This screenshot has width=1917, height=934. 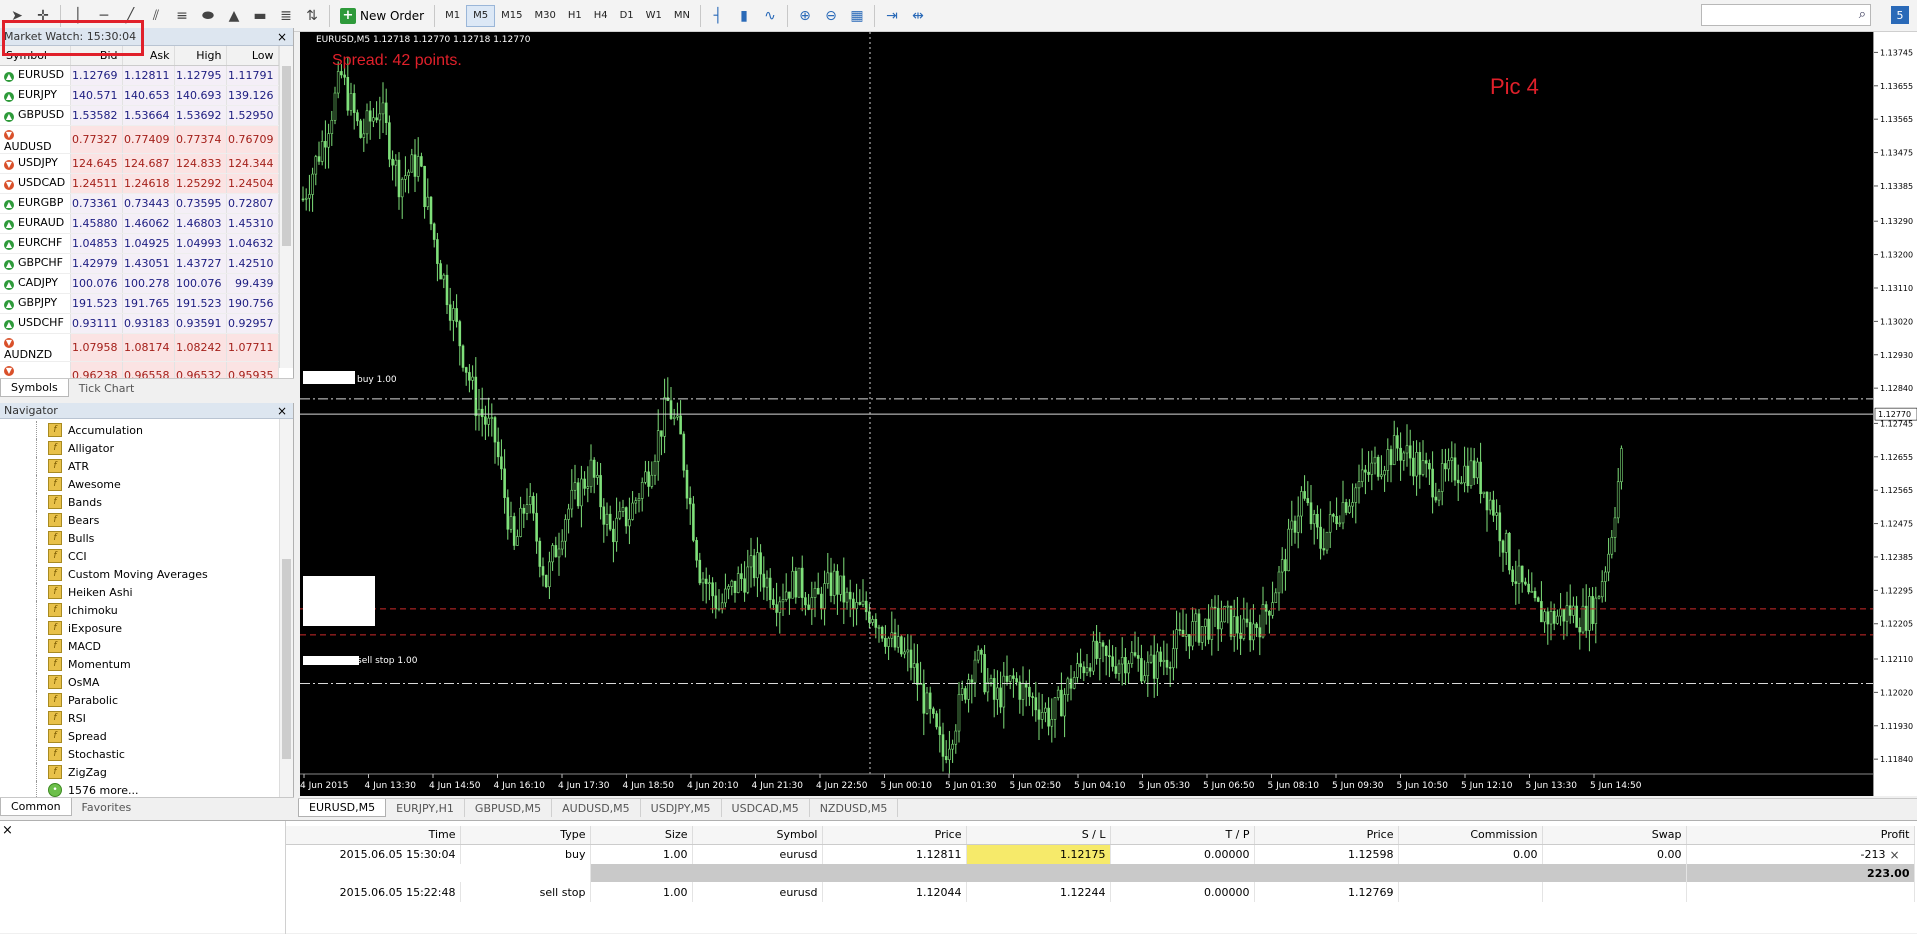 What do you see at coordinates (681, 808) in the screenshot?
I see `chart-tab-usdjpy-m5: USDJPY,M5` at bounding box center [681, 808].